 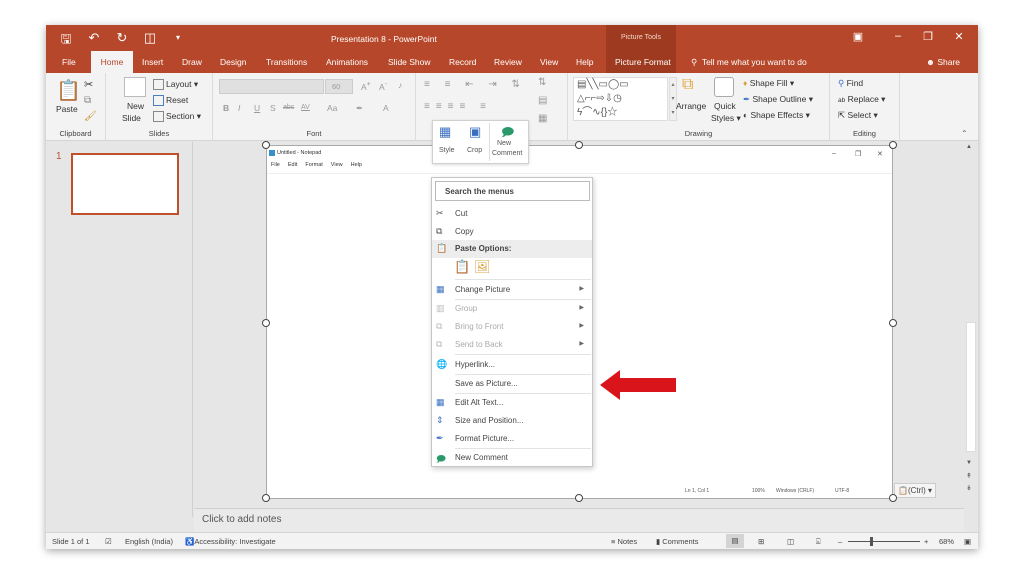 What do you see at coordinates (687, 85) in the screenshot?
I see `arrange-icon: ⧉` at bounding box center [687, 85].